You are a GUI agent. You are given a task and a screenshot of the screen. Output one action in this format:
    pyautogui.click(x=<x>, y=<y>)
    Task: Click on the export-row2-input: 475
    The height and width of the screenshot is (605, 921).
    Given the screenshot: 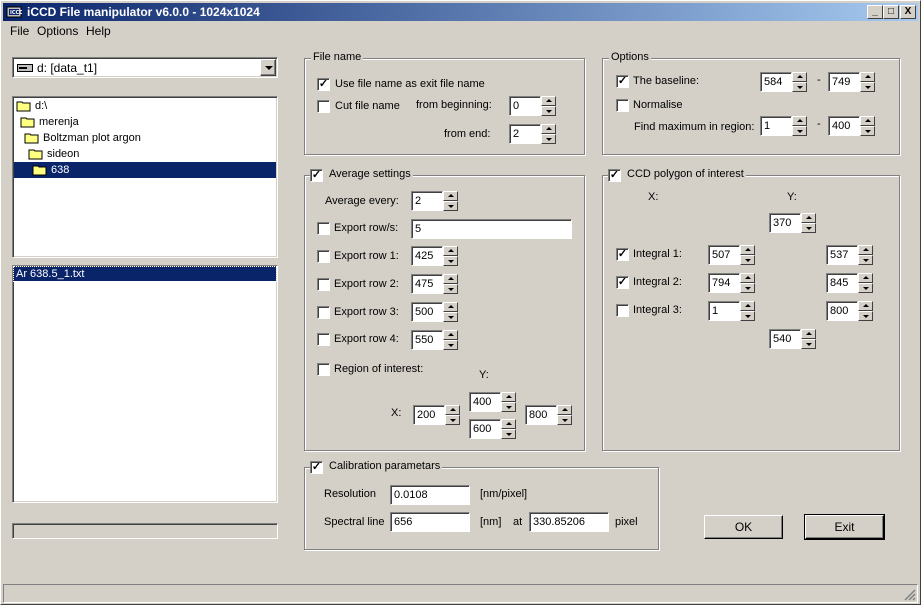 What is the action you would take?
    pyautogui.click(x=427, y=284)
    